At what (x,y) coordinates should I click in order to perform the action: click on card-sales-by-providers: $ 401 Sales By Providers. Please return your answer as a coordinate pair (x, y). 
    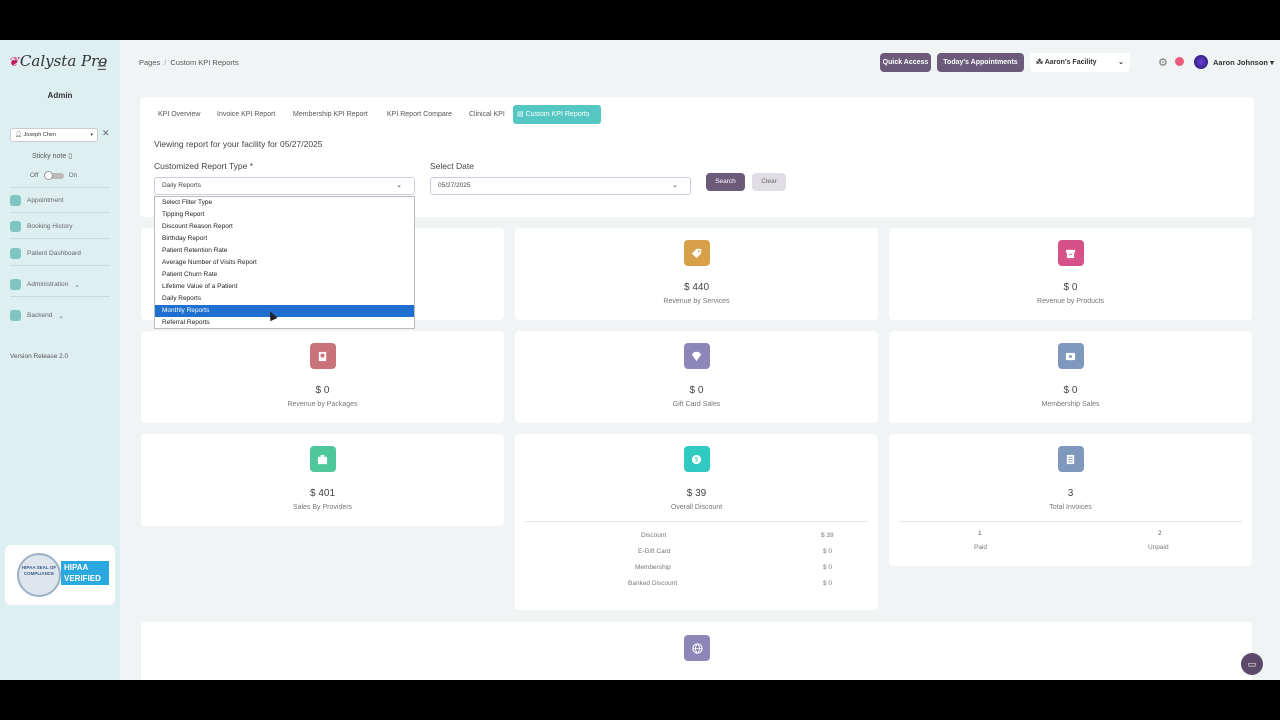
    Looking at the image, I should click on (322, 480).